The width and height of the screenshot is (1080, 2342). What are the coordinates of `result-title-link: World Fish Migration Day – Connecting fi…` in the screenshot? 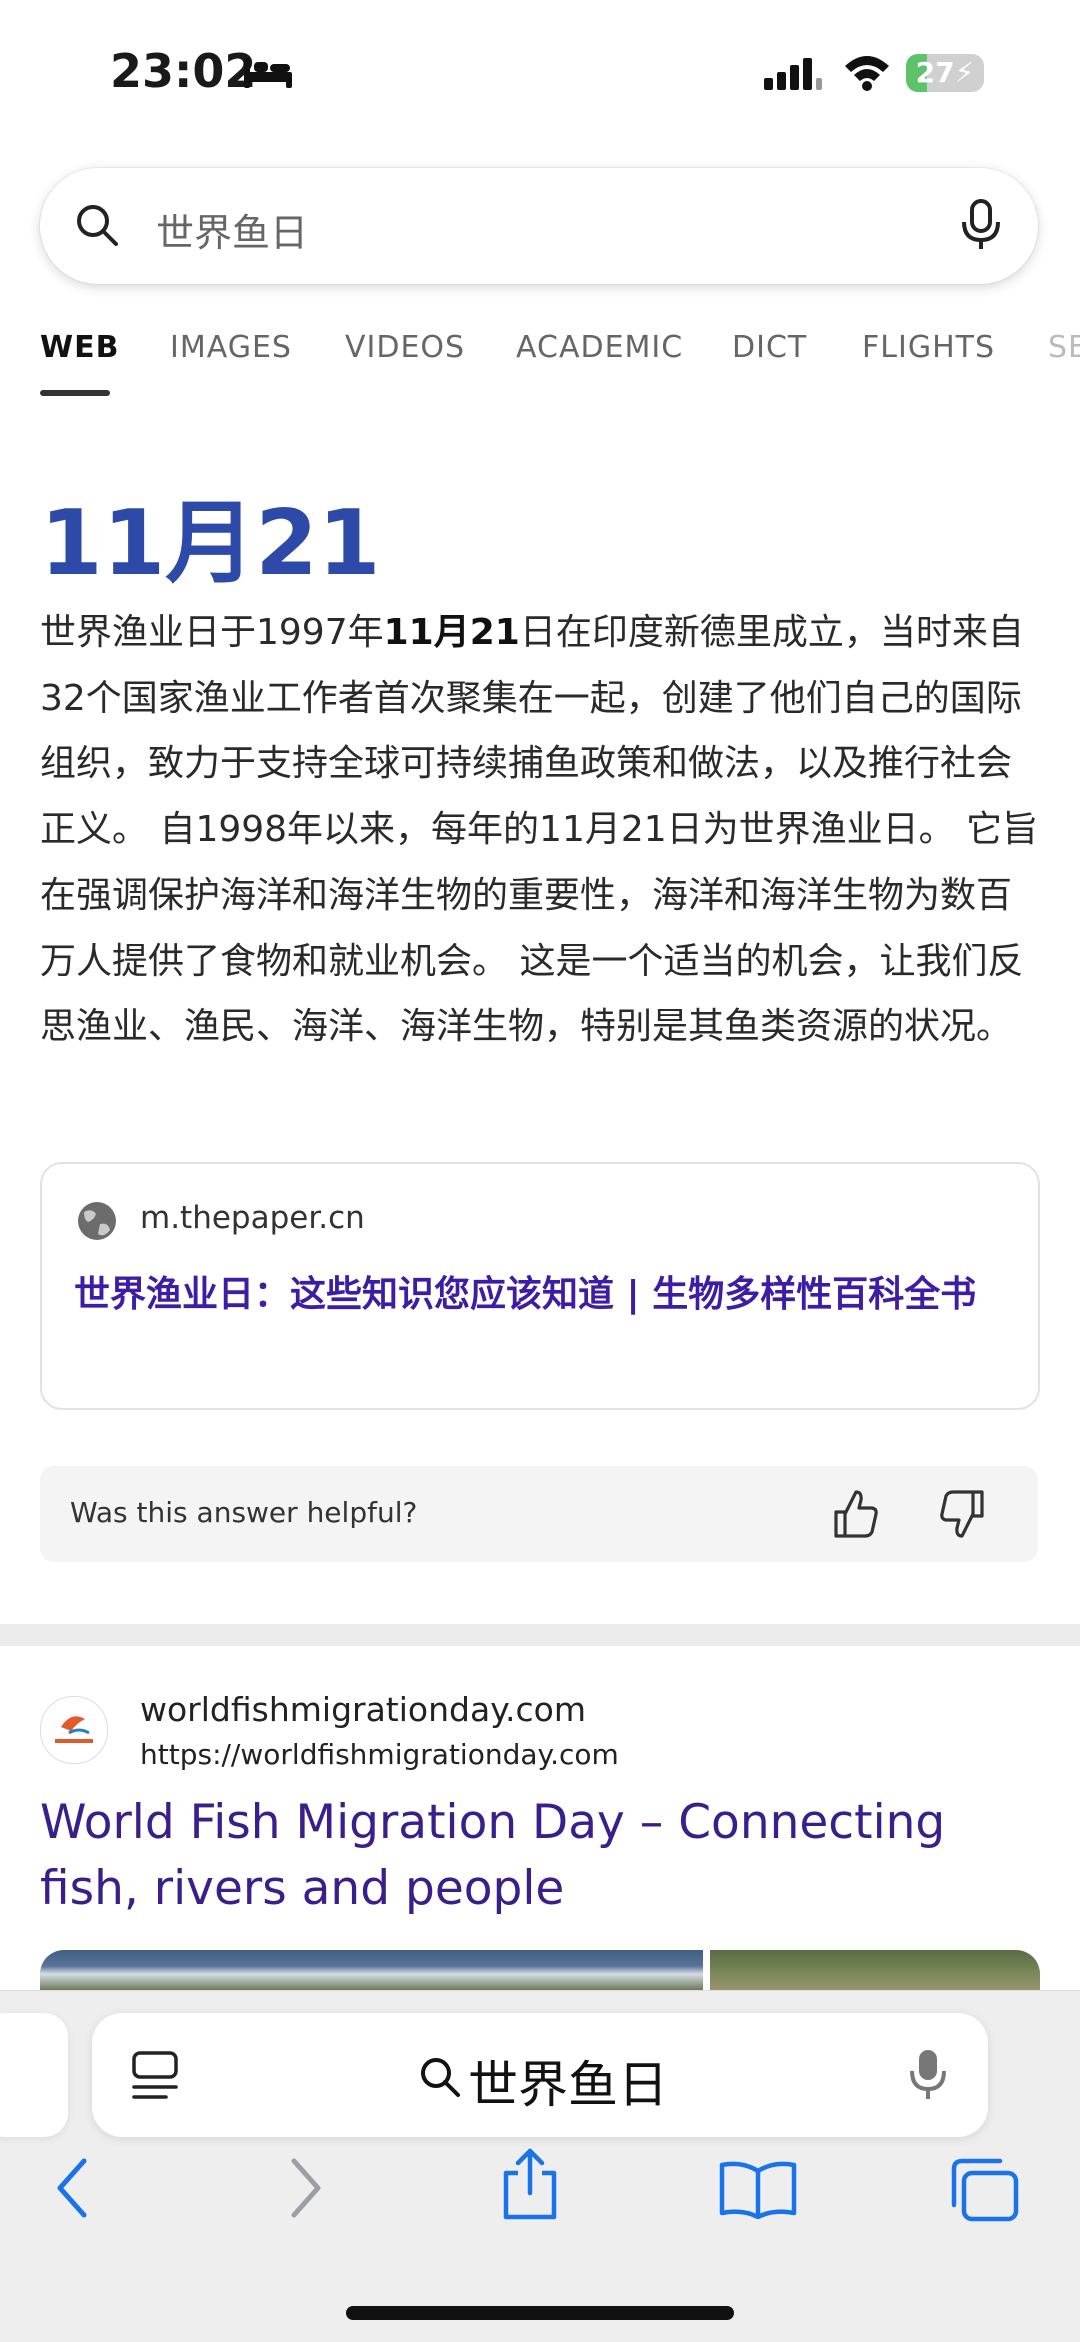 It's located at (545, 1856).